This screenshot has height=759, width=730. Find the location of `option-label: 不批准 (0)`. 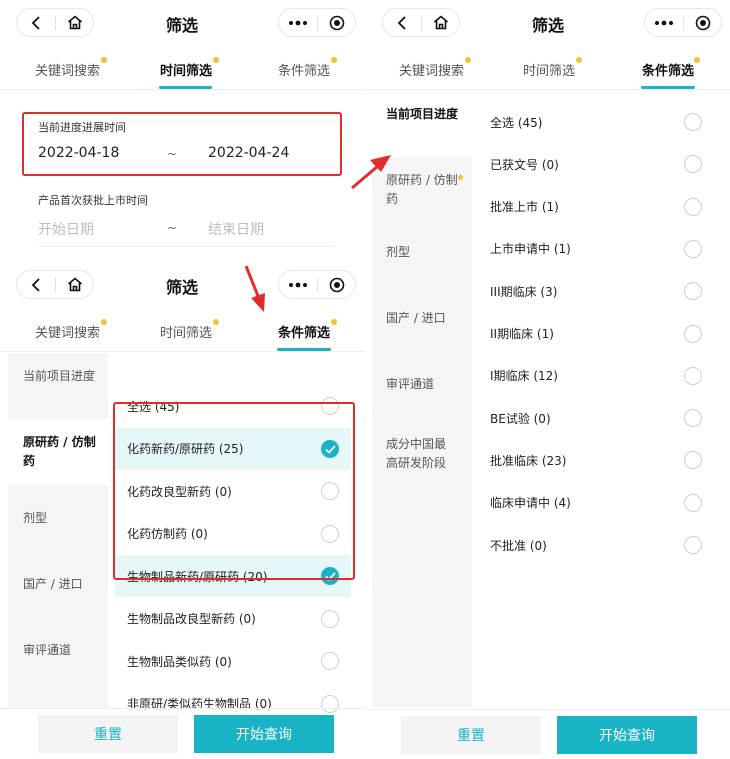

option-label: 不批准 (0) is located at coordinates (518, 545).